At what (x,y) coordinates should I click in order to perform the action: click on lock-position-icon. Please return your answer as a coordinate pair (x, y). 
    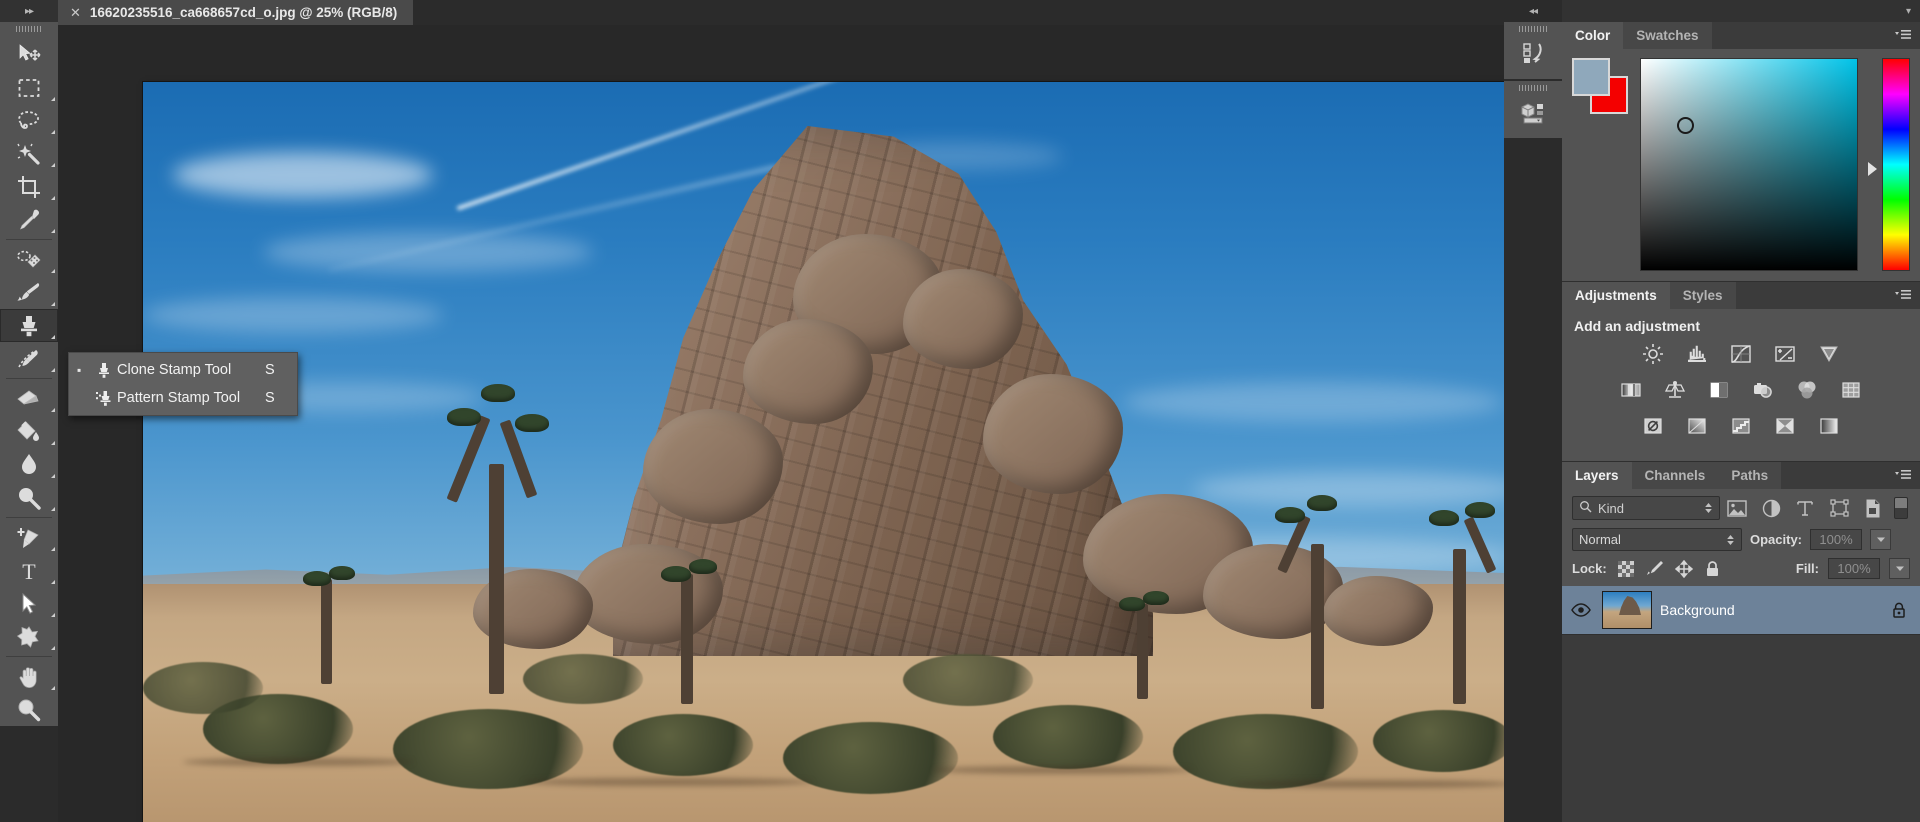
    Looking at the image, I should click on (1684, 569).